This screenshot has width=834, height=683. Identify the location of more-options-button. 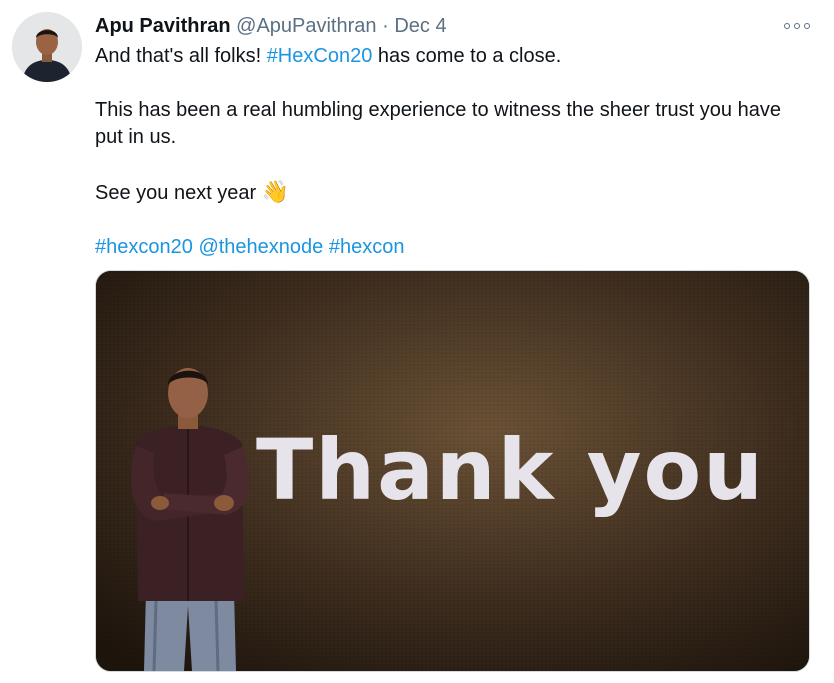
(797, 26).